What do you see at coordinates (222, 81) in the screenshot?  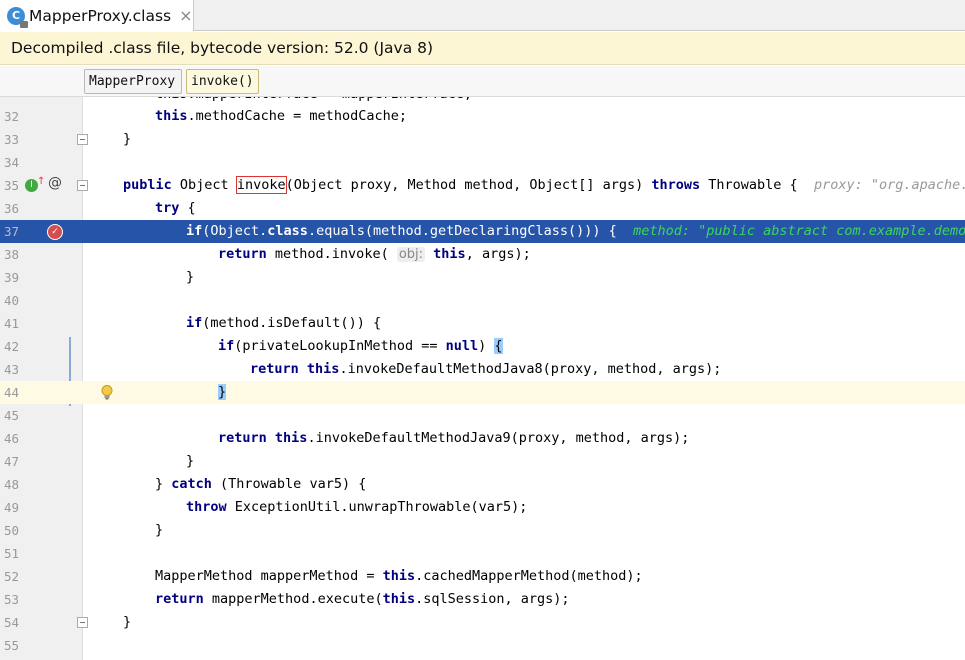 I see `breadcrumb-method: invoke()` at bounding box center [222, 81].